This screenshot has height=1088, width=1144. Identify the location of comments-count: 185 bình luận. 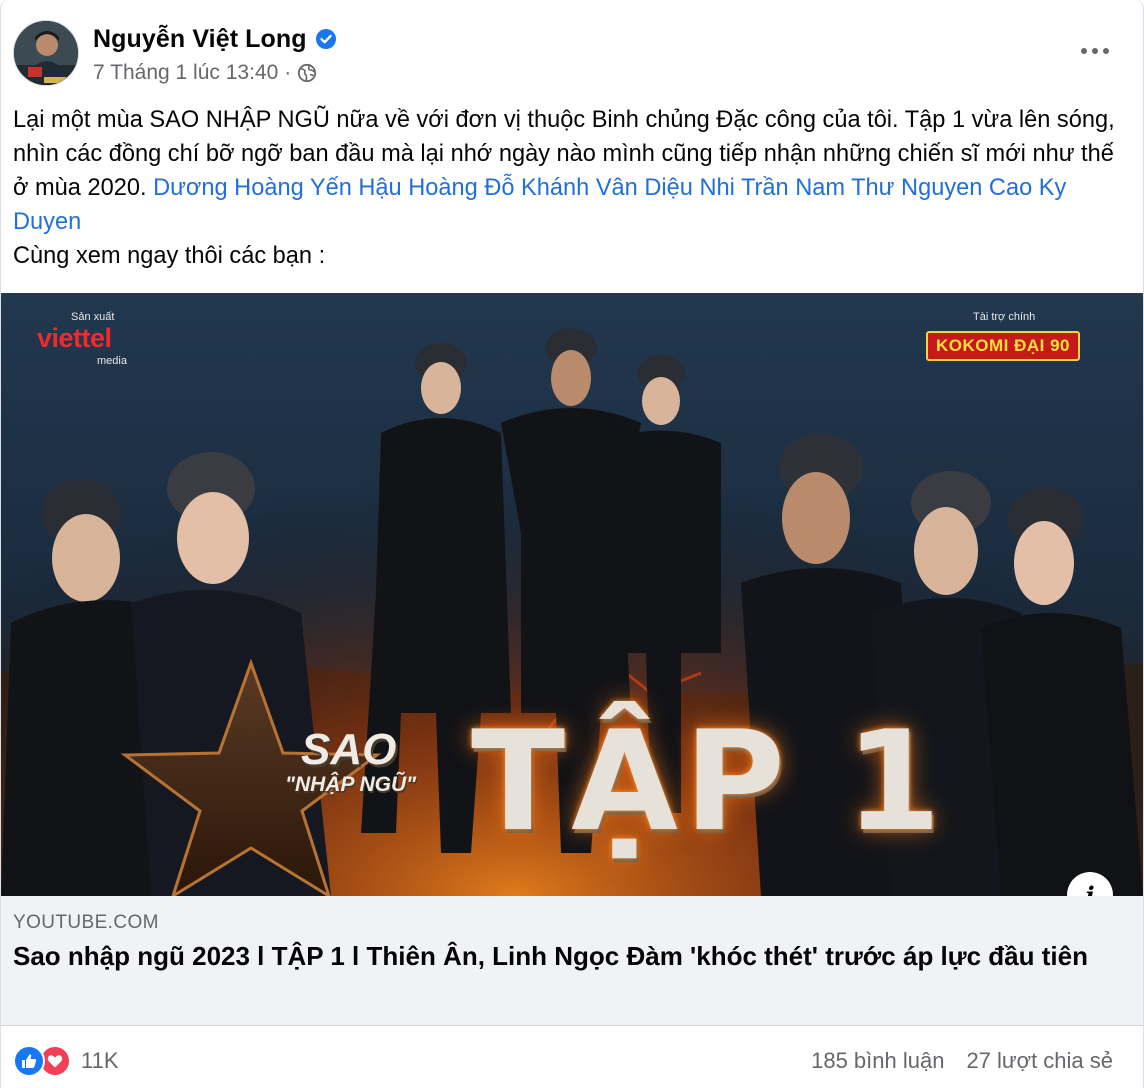
(877, 1061).